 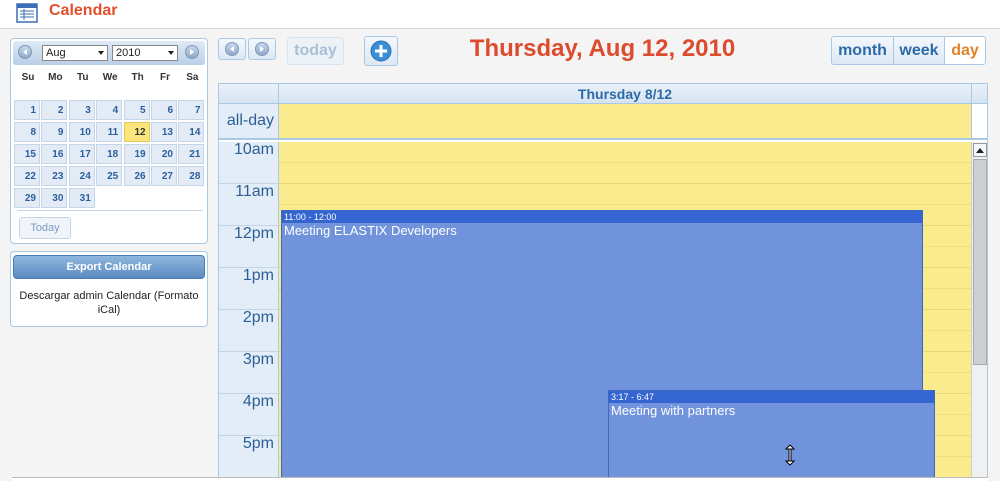 I want to click on scrollbar, so click(x=979, y=311).